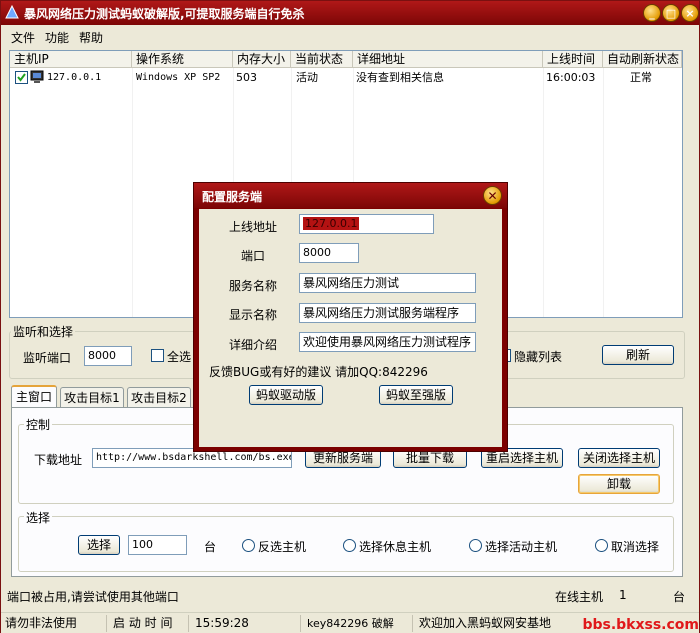 The image size is (700, 633). I want to click on host-list-header: 主机IP 操作系统 内存大小 当前状态 详细地址 上线时间 自动刷新状态, so click(346, 59).